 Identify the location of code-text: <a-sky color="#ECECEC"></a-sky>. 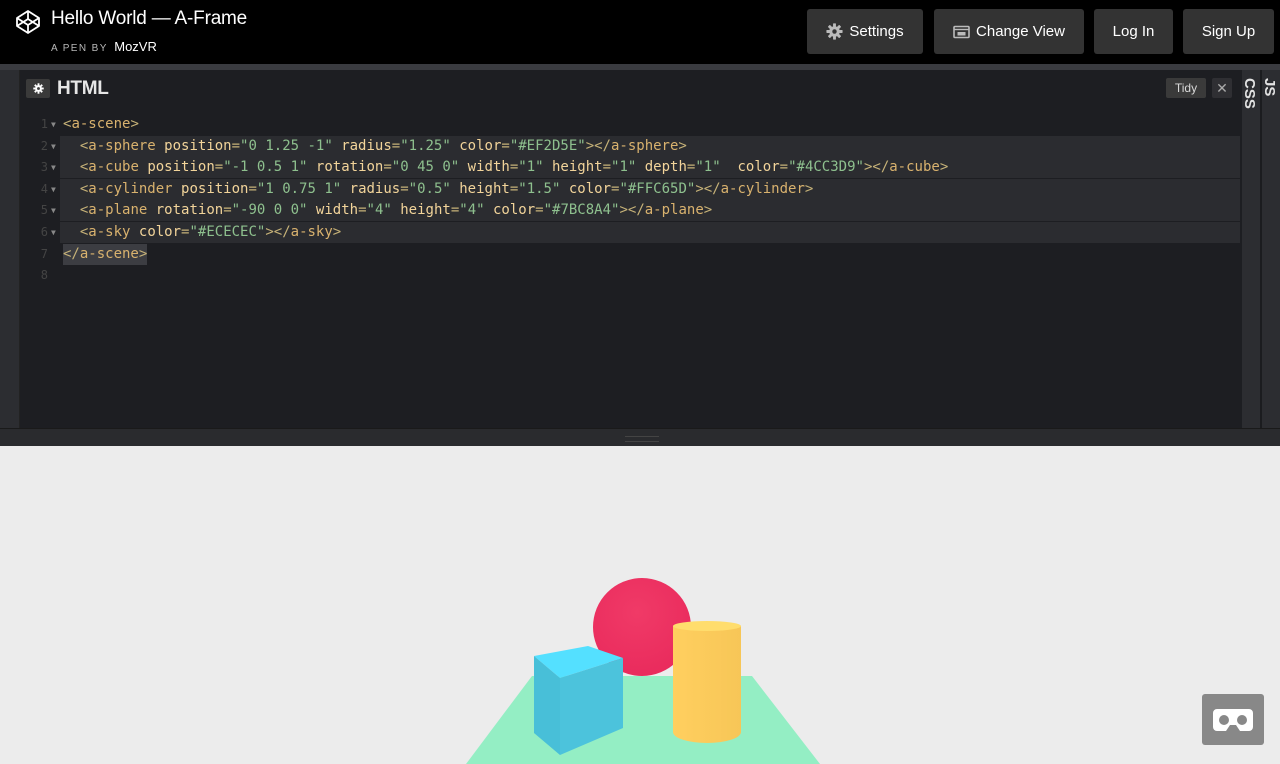
(210, 232).